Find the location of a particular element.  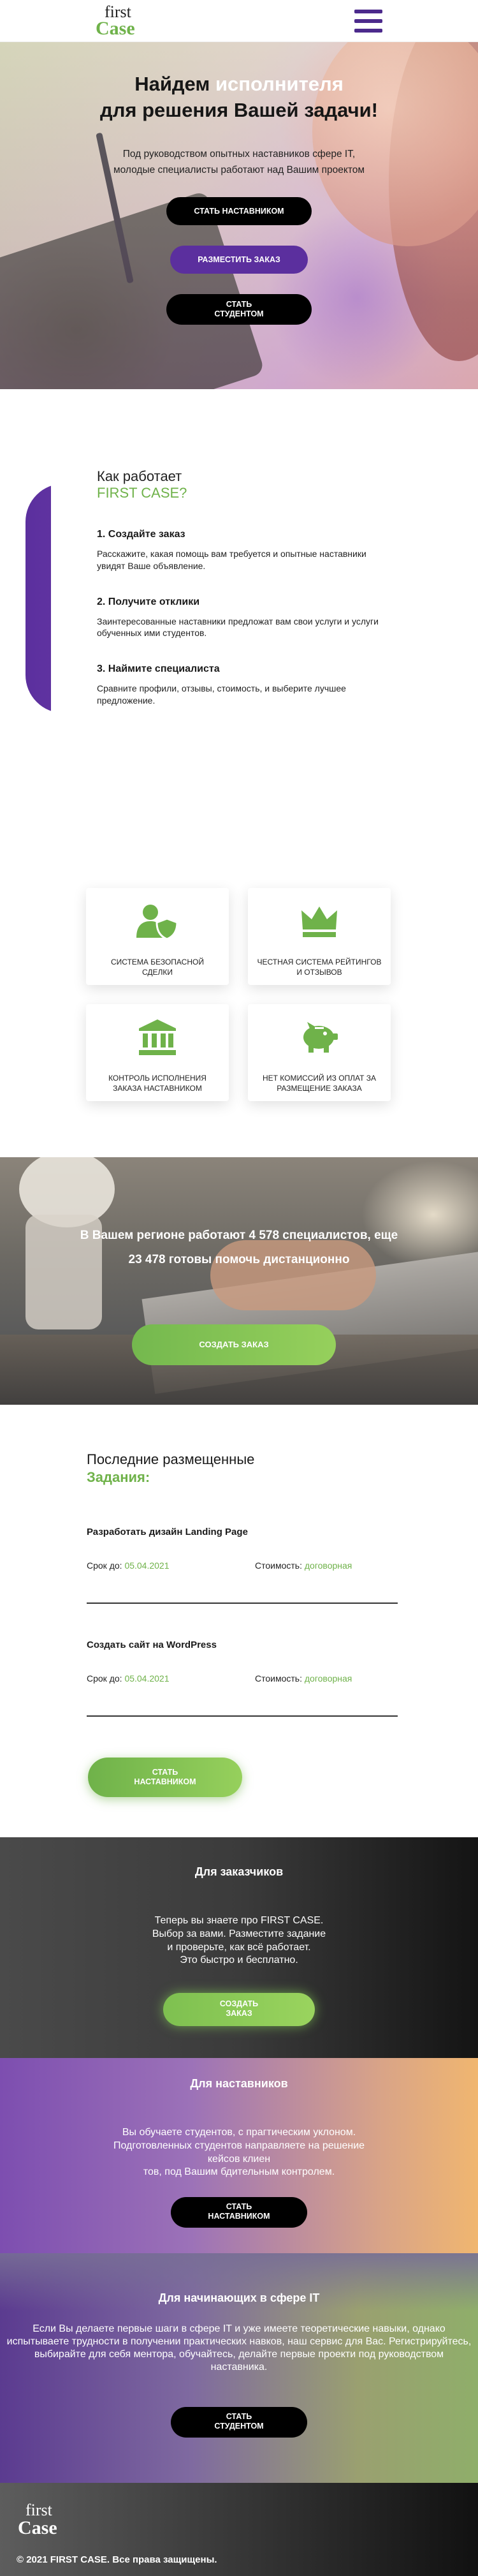

feature-card: ЧЕСТНАЯ СИСТЕМА РЕЙТИНГОВ И ОТЗЫВОВ is located at coordinates (319, 936).